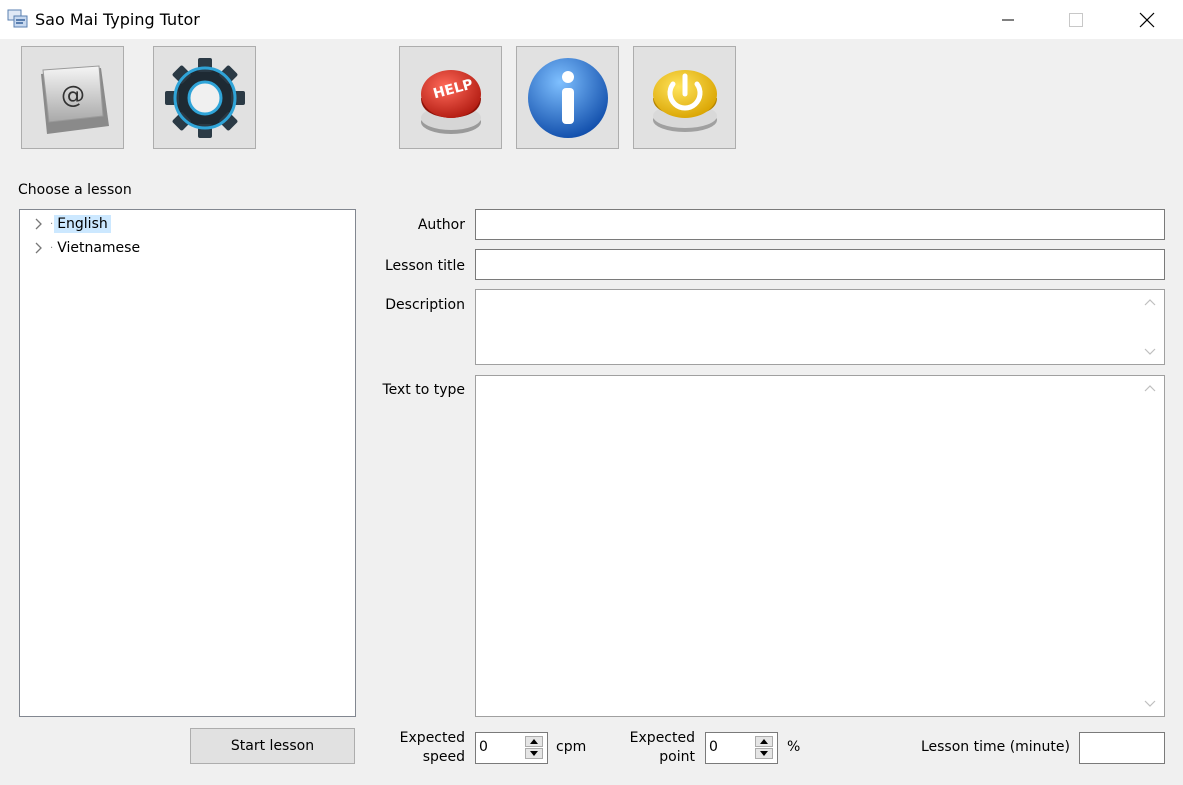  I want to click on settings-gear-icon, so click(204, 97).